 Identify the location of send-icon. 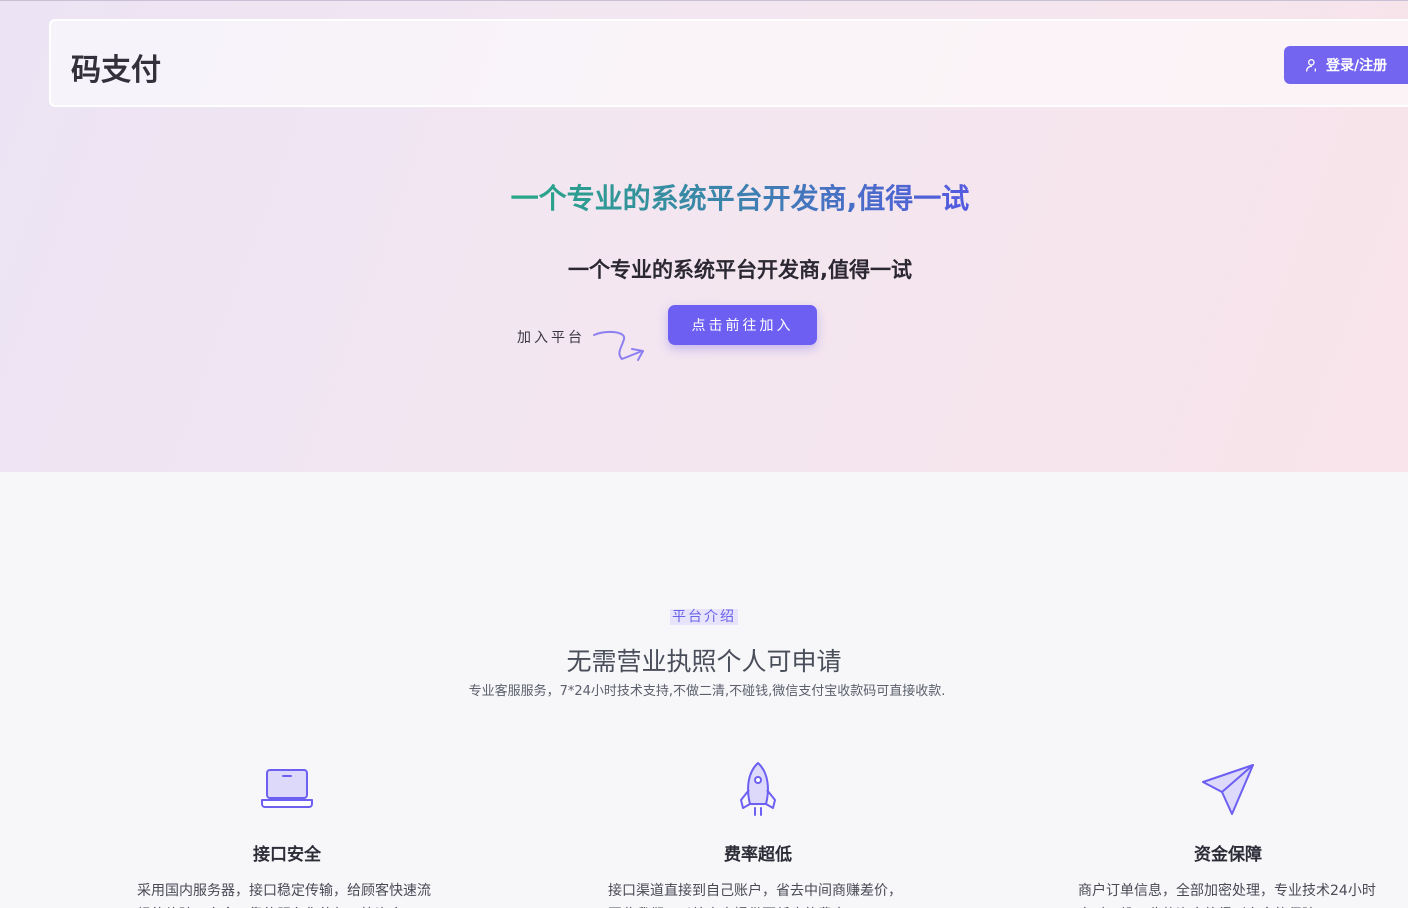
(1228, 789).